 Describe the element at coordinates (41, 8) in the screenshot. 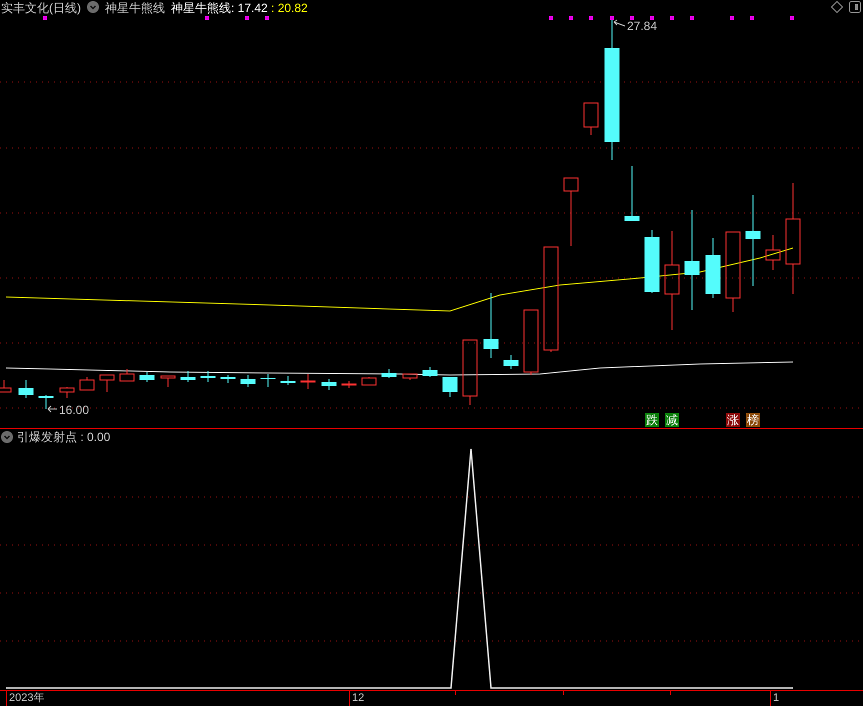

I see `chart-title: 实丰文化(日线)` at that location.